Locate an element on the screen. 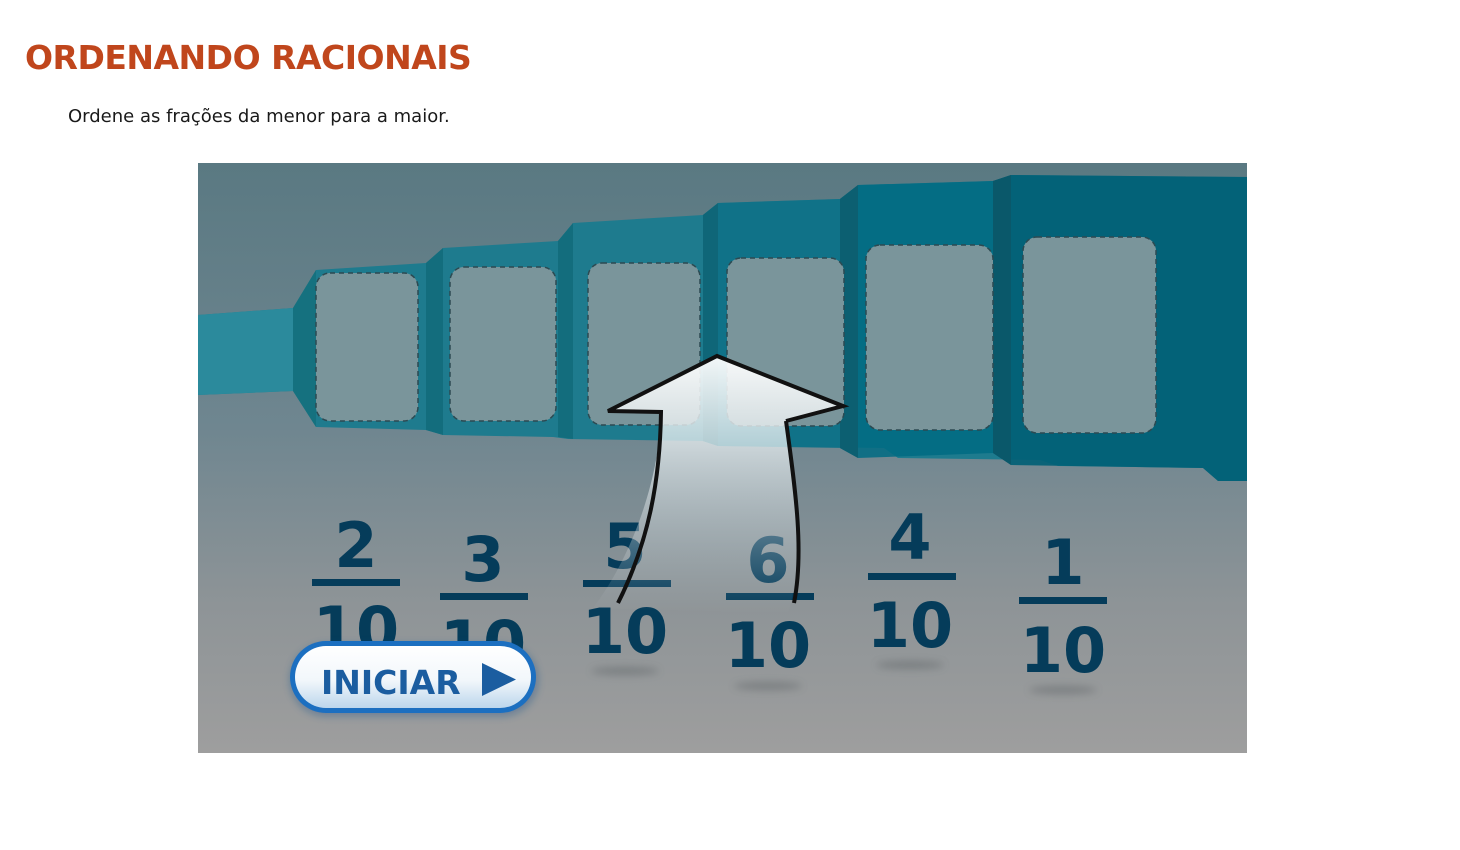 Image resolution: width=1460 pixels, height=850 pixels. fraction-numerator: 1 is located at coordinates (1062, 562).